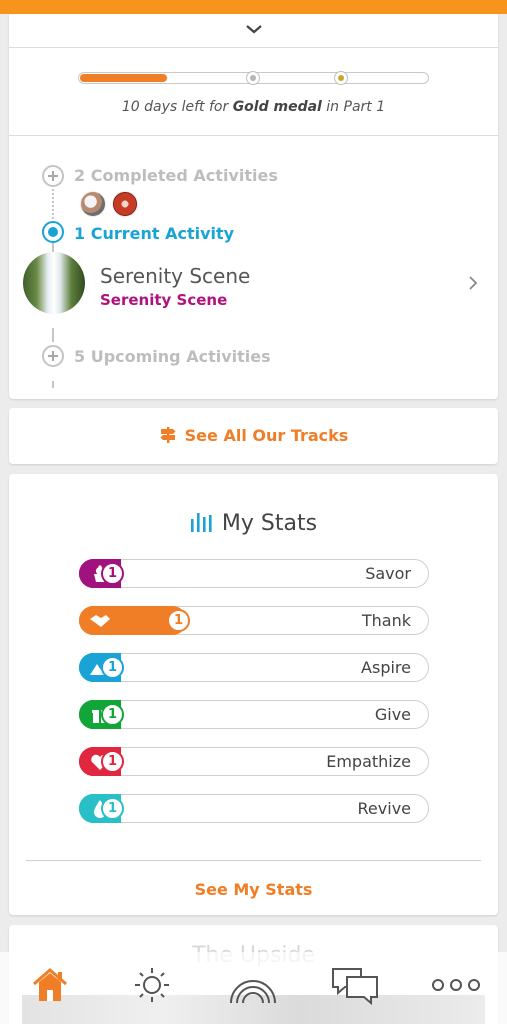 Image resolution: width=507 pixels, height=1024 pixels. What do you see at coordinates (53, 356) in the screenshot?
I see `expand-upcoming-icon` at bounding box center [53, 356].